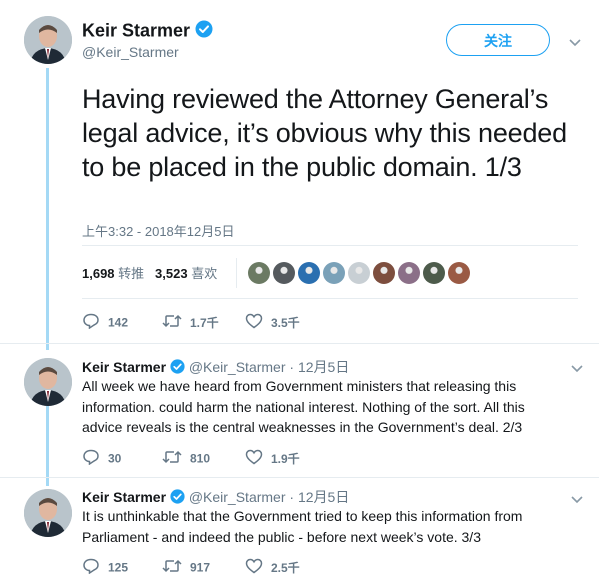 The width and height of the screenshot is (599, 585). Describe the element at coordinates (186, 458) in the screenshot. I see `retweet-button: 810` at that location.